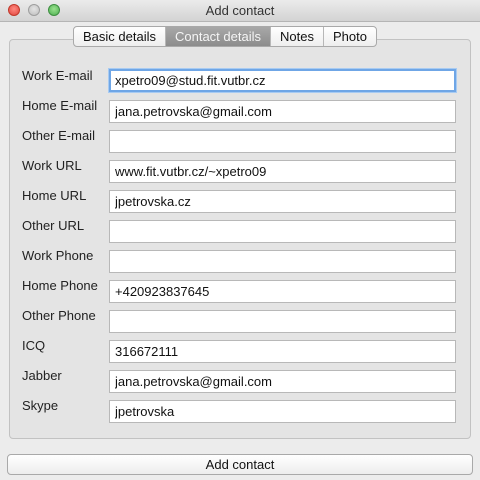 The width and height of the screenshot is (480, 480). Describe the element at coordinates (297, 36) in the screenshot. I see `tab-notes: Notes` at that location.